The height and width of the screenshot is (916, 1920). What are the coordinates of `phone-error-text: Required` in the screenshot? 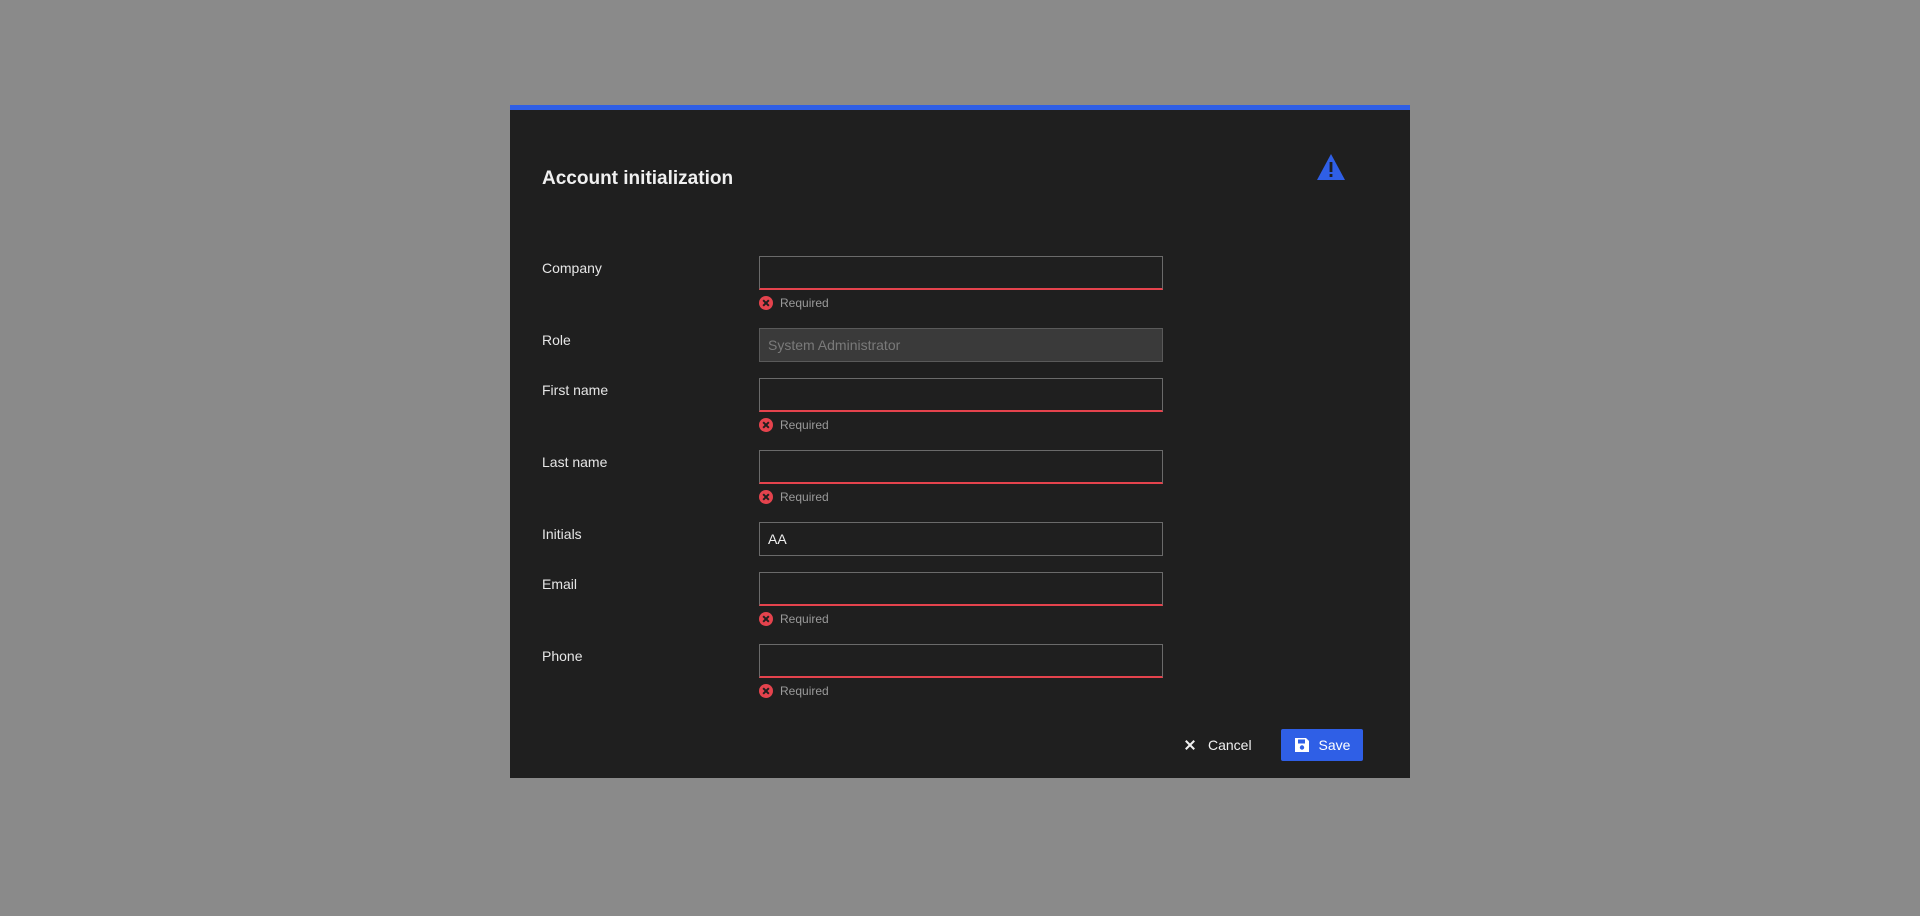 It's located at (804, 691).